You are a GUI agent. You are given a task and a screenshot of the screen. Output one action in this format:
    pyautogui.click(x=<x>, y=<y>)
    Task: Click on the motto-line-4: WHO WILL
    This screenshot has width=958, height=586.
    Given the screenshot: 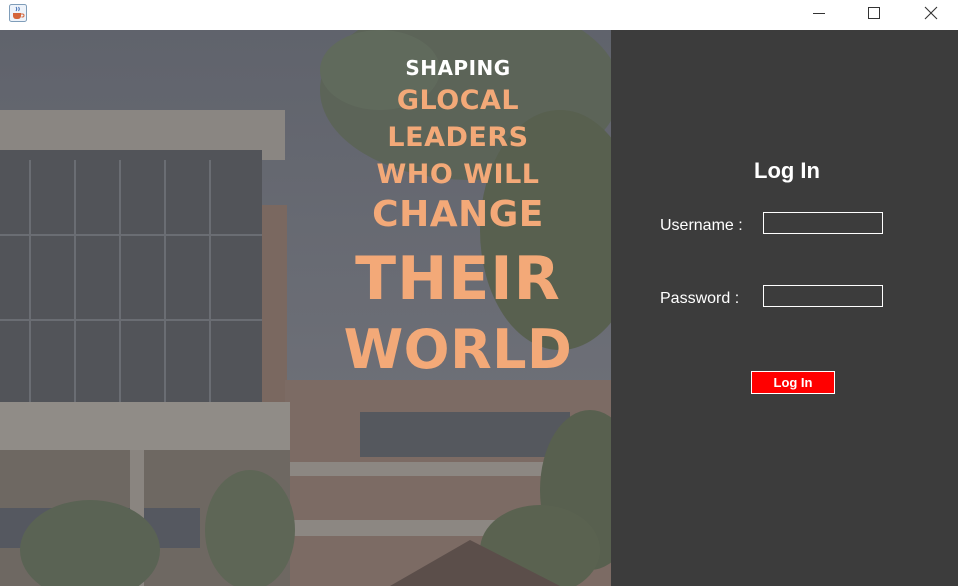 What is the action you would take?
    pyautogui.click(x=458, y=174)
    